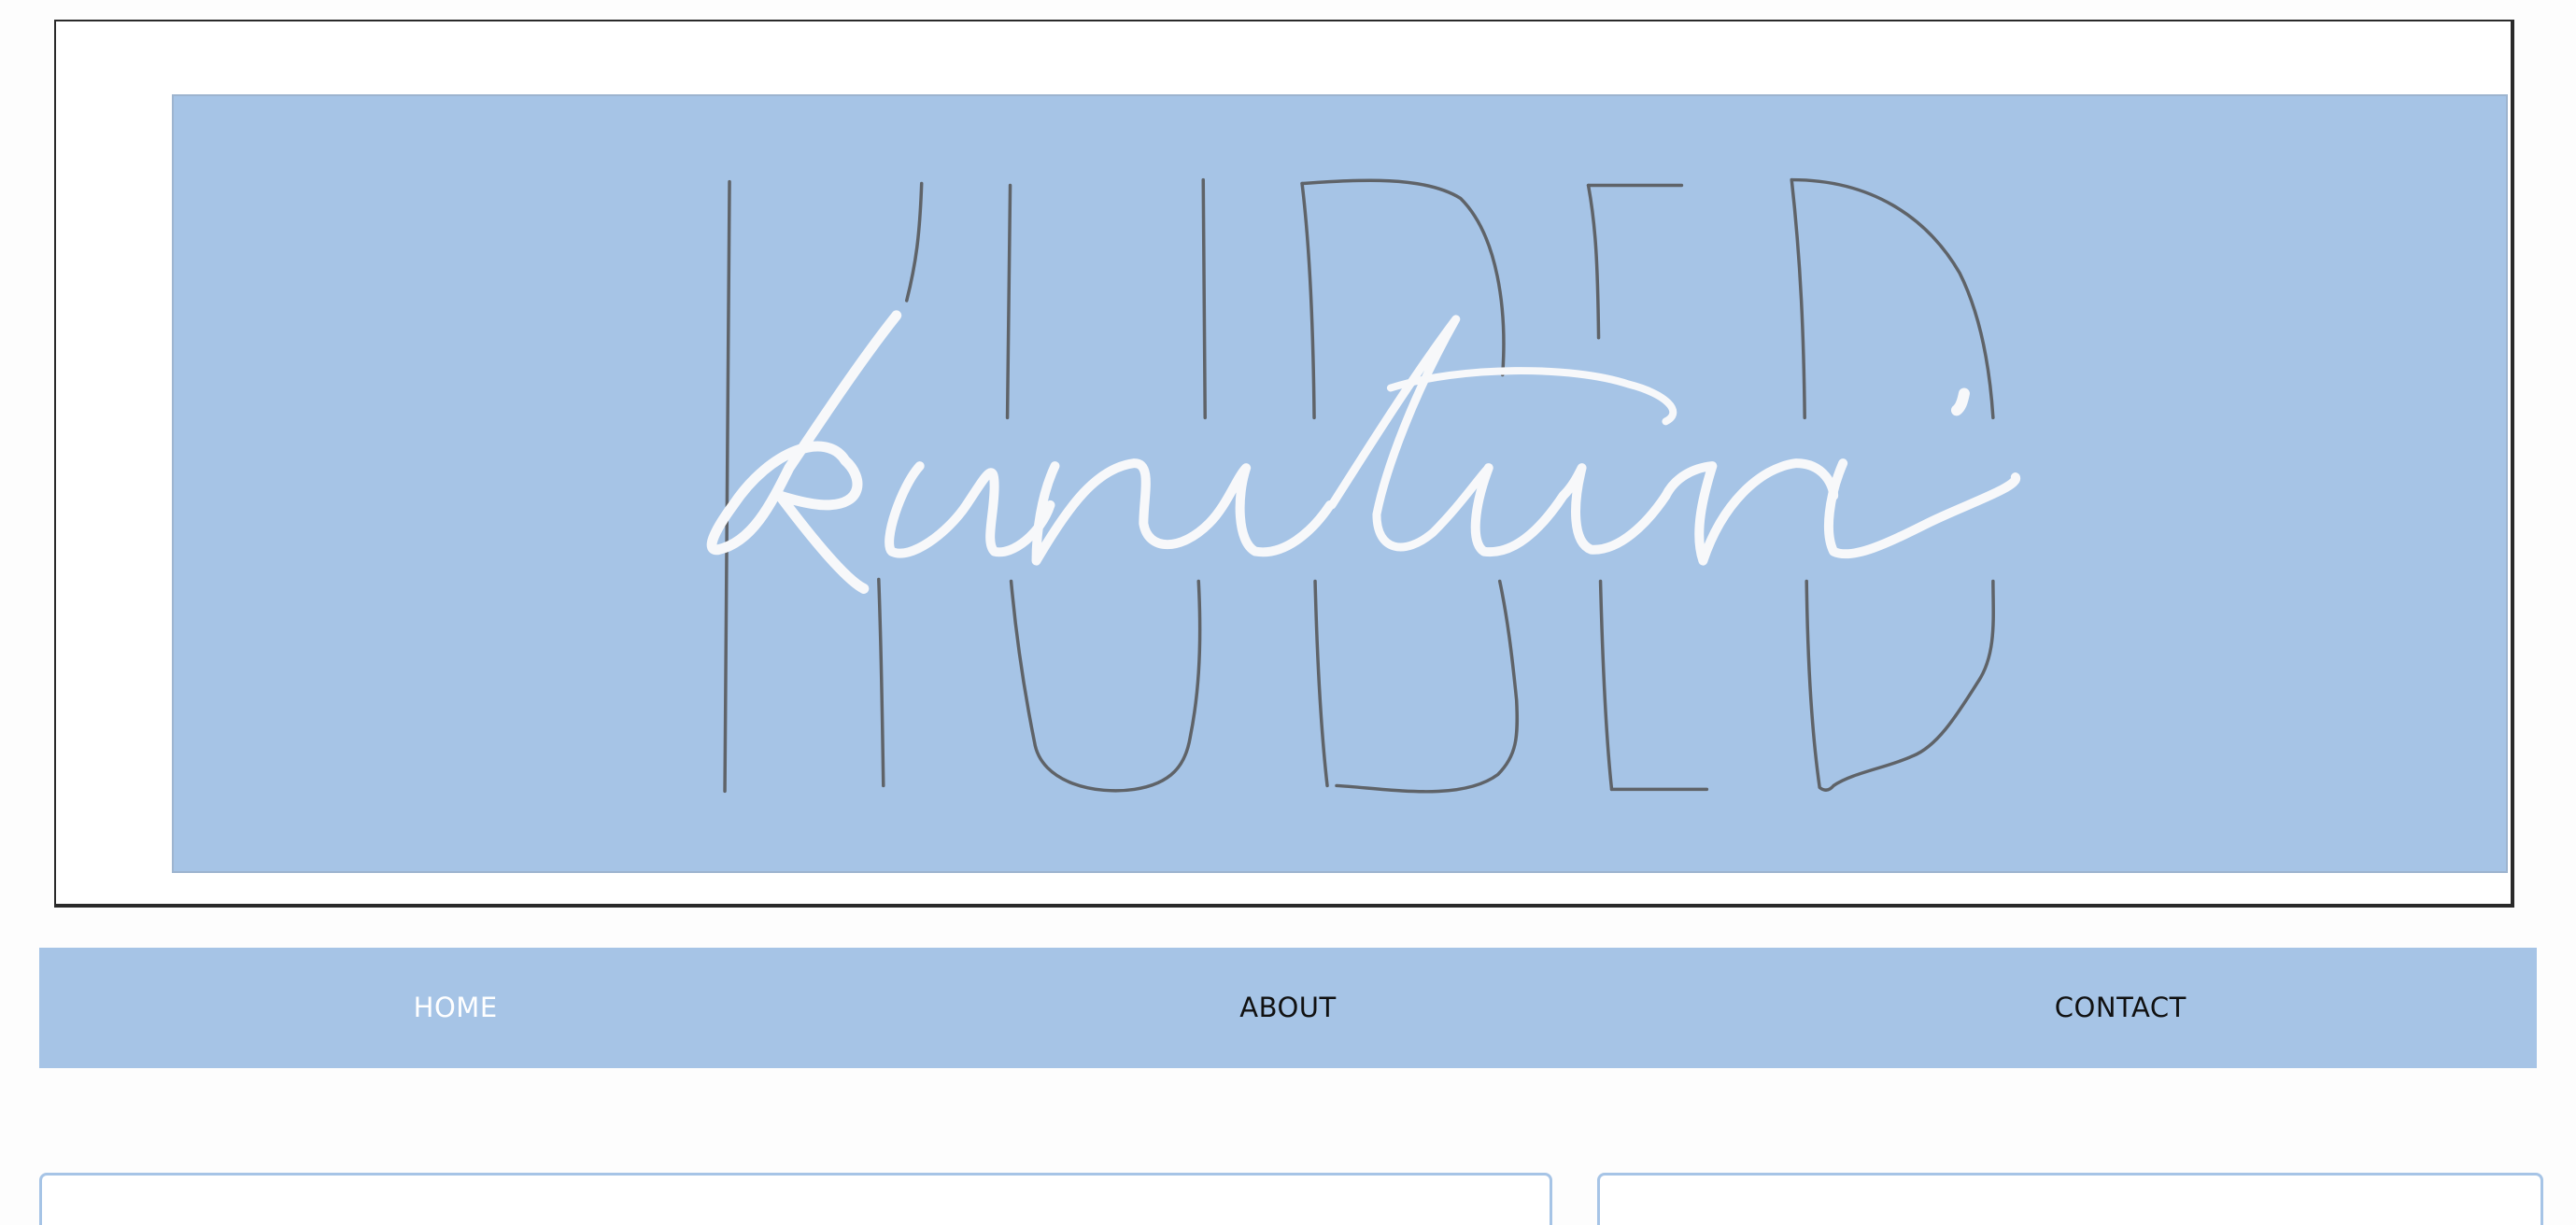 The image size is (2576, 1225). Describe the element at coordinates (2121, 1008) in the screenshot. I see `nav-contact-link: CONTACT` at that location.